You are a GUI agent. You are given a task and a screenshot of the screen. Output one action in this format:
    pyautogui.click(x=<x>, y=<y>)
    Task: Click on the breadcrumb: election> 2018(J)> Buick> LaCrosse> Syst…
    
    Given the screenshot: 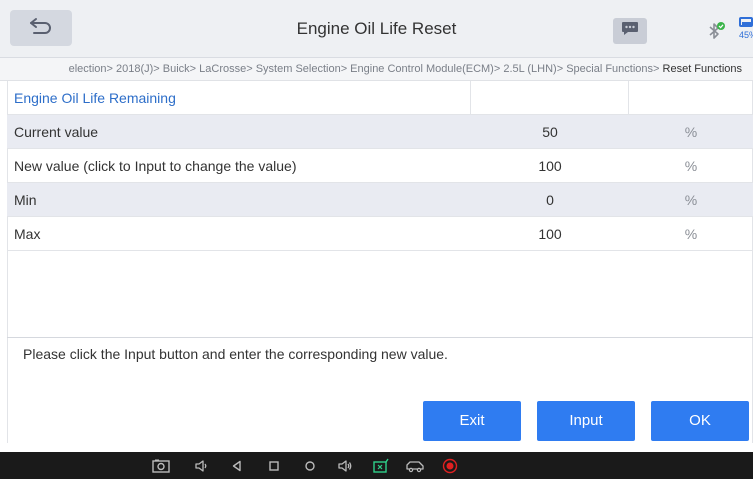 What is the action you would take?
    pyautogui.click(x=376, y=69)
    